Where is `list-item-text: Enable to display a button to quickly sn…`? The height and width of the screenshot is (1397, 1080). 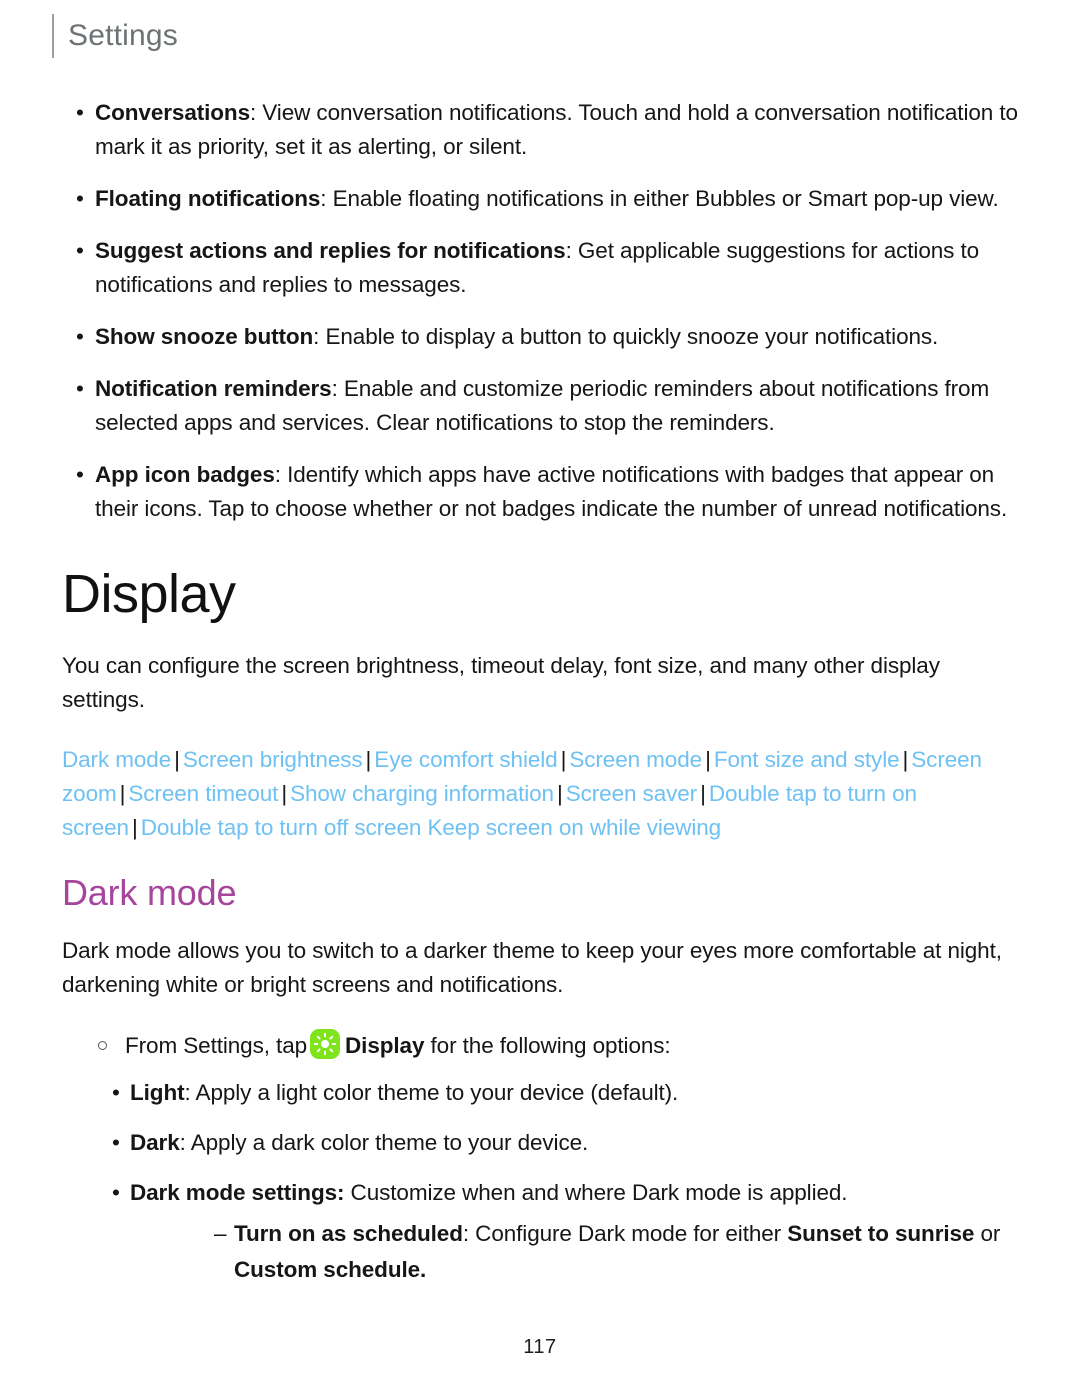 list-item-text: Enable to display a button to quickly sn… is located at coordinates (629, 336).